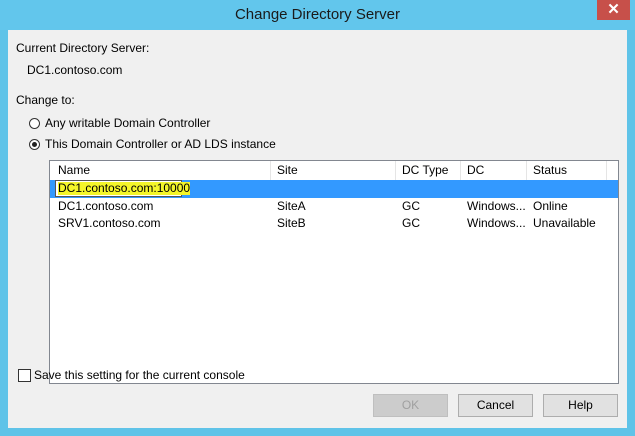 This screenshot has width=635, height=436. I want to click on help-button: Help, so click(580, 405).